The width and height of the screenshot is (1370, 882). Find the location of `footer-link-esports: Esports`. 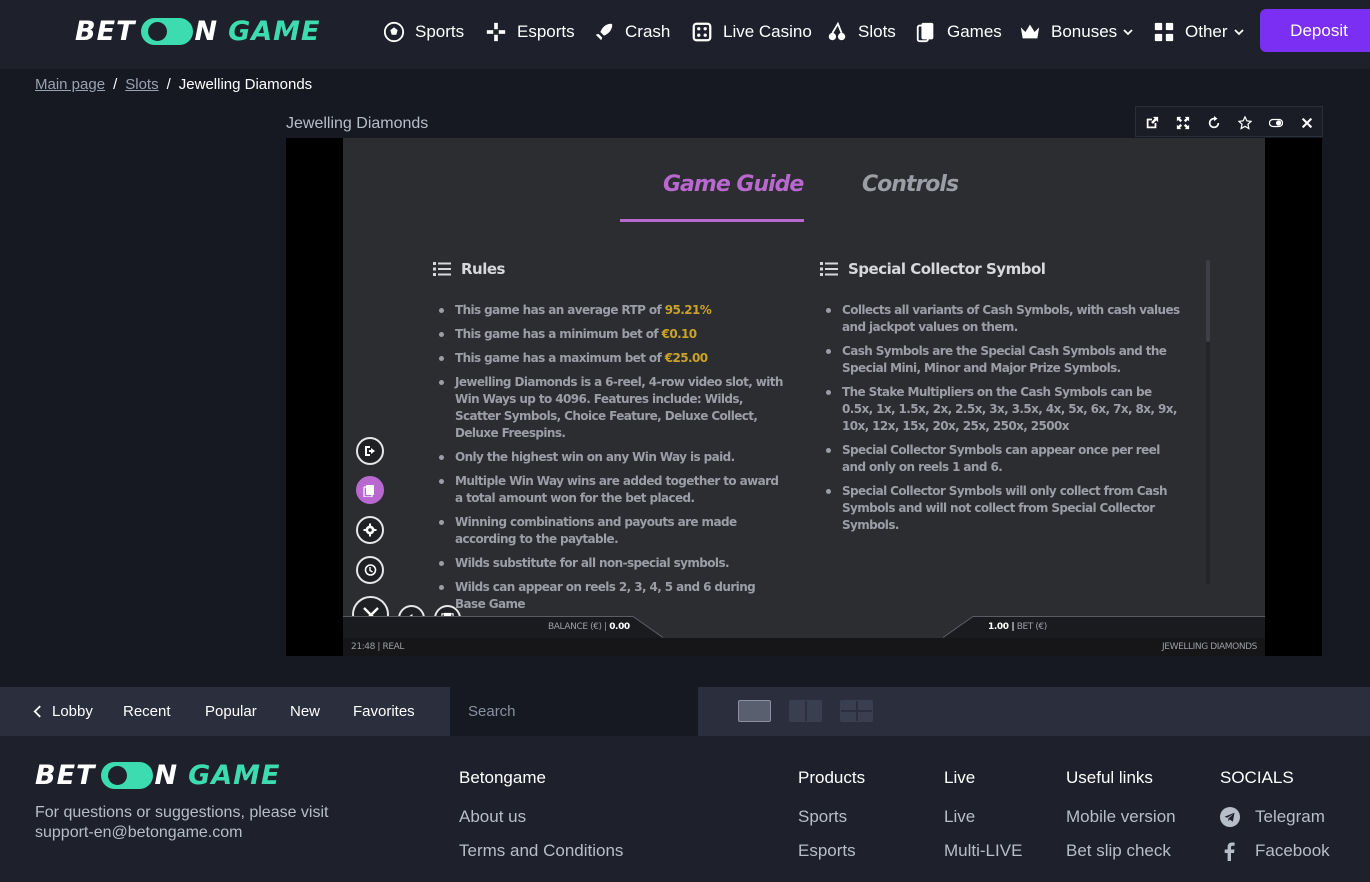

footer-link-esports: Esports is located at coordinates (827, 851).